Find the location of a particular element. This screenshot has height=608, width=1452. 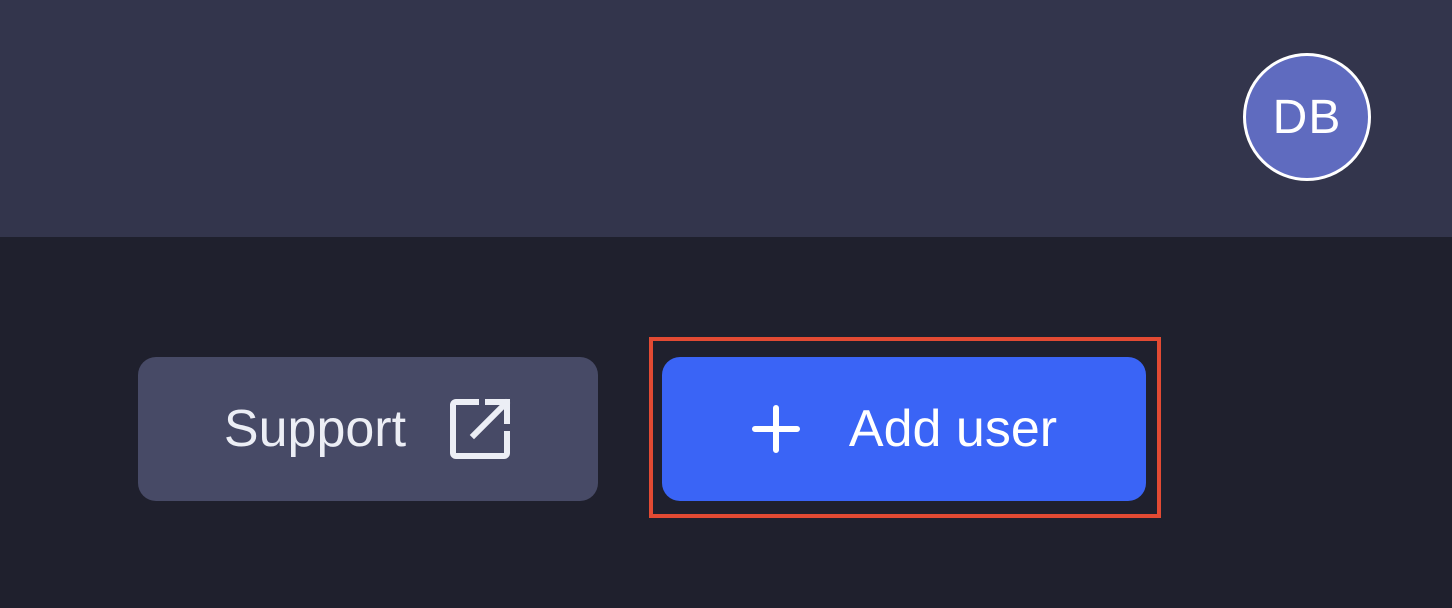

avatar-initials: DB is located at coordinates (1307, 117).